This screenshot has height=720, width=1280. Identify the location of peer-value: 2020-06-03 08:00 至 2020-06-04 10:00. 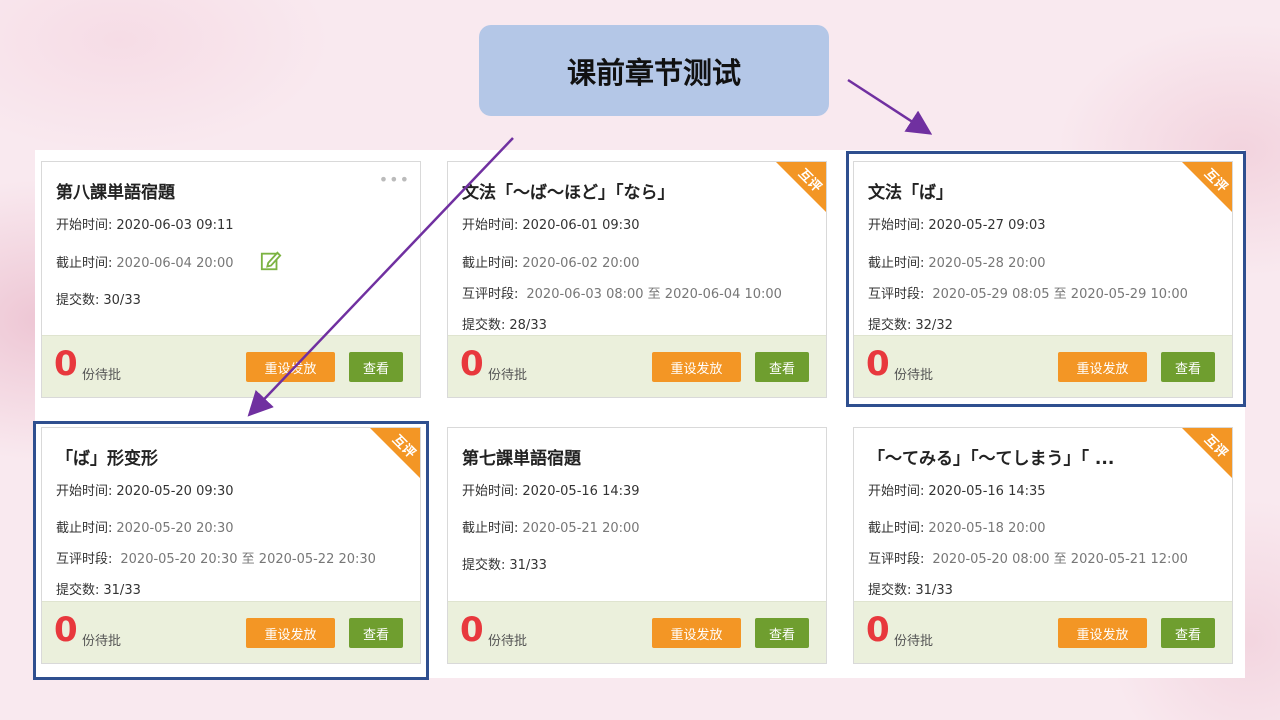
(654, 294).